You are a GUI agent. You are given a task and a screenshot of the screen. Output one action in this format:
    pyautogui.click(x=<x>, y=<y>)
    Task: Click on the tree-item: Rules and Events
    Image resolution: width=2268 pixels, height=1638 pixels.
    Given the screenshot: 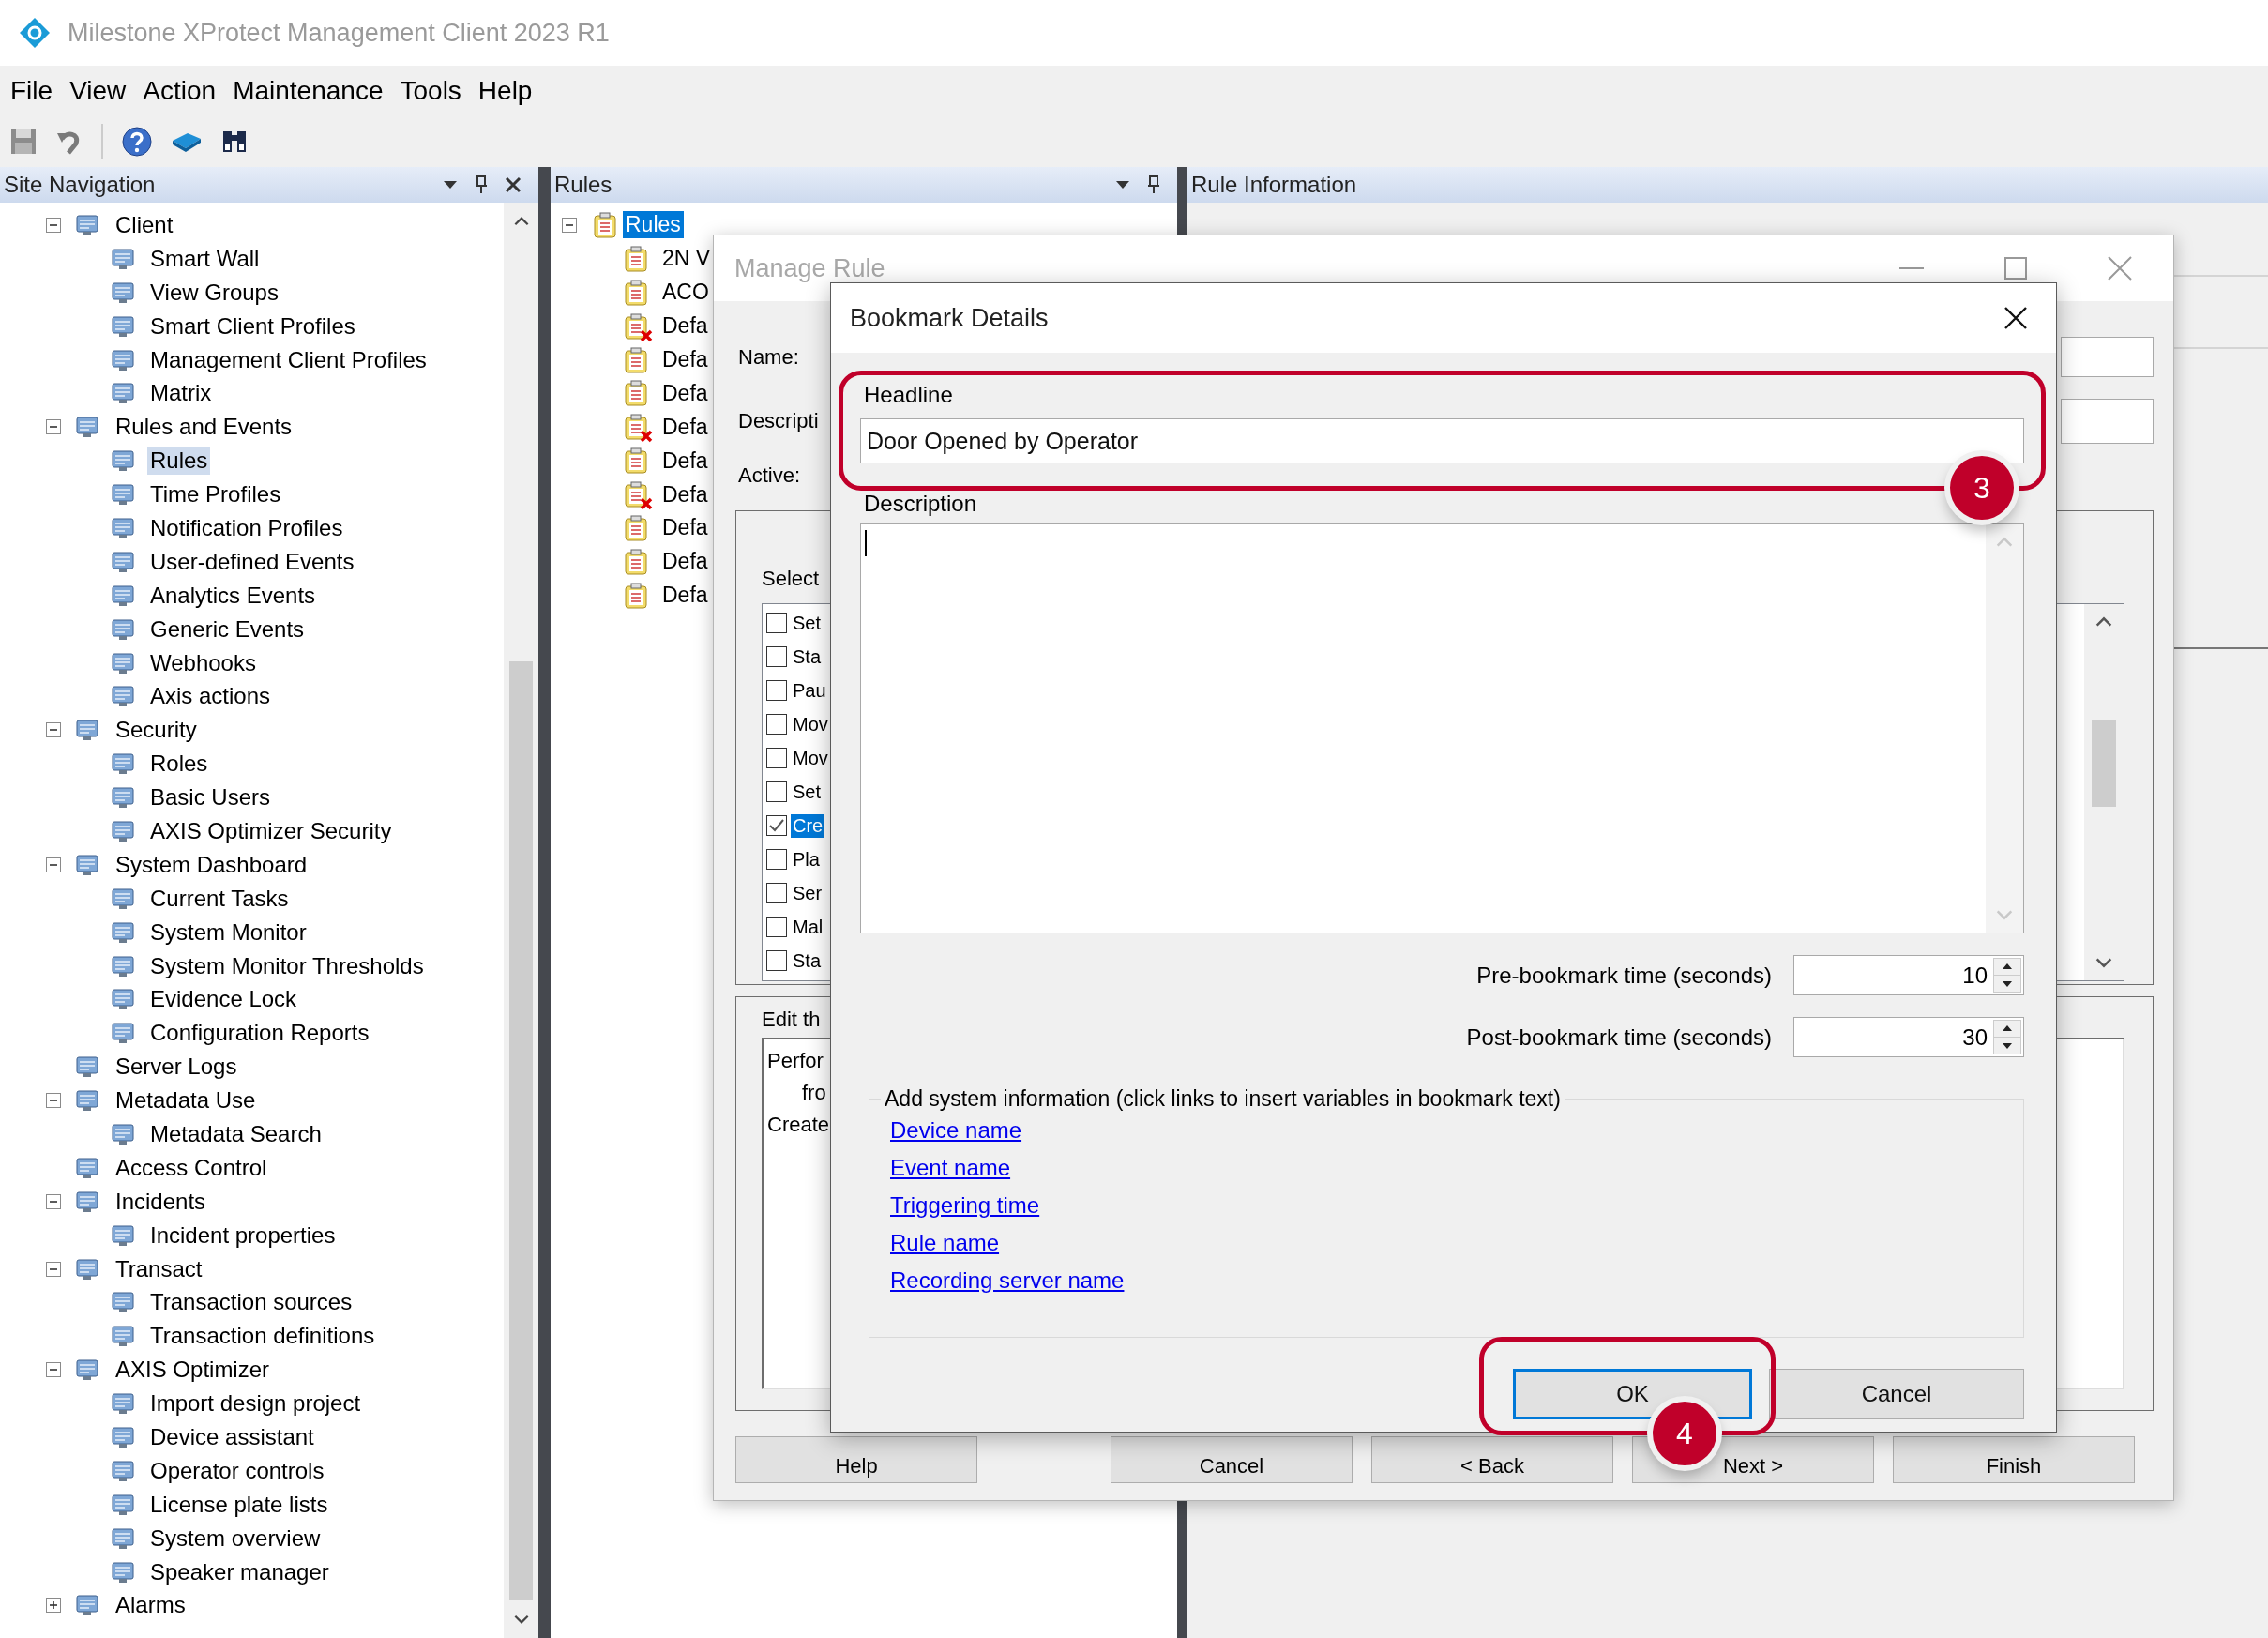 What is the action you would take?
    pyautogui.click(x=204, y=427)
    